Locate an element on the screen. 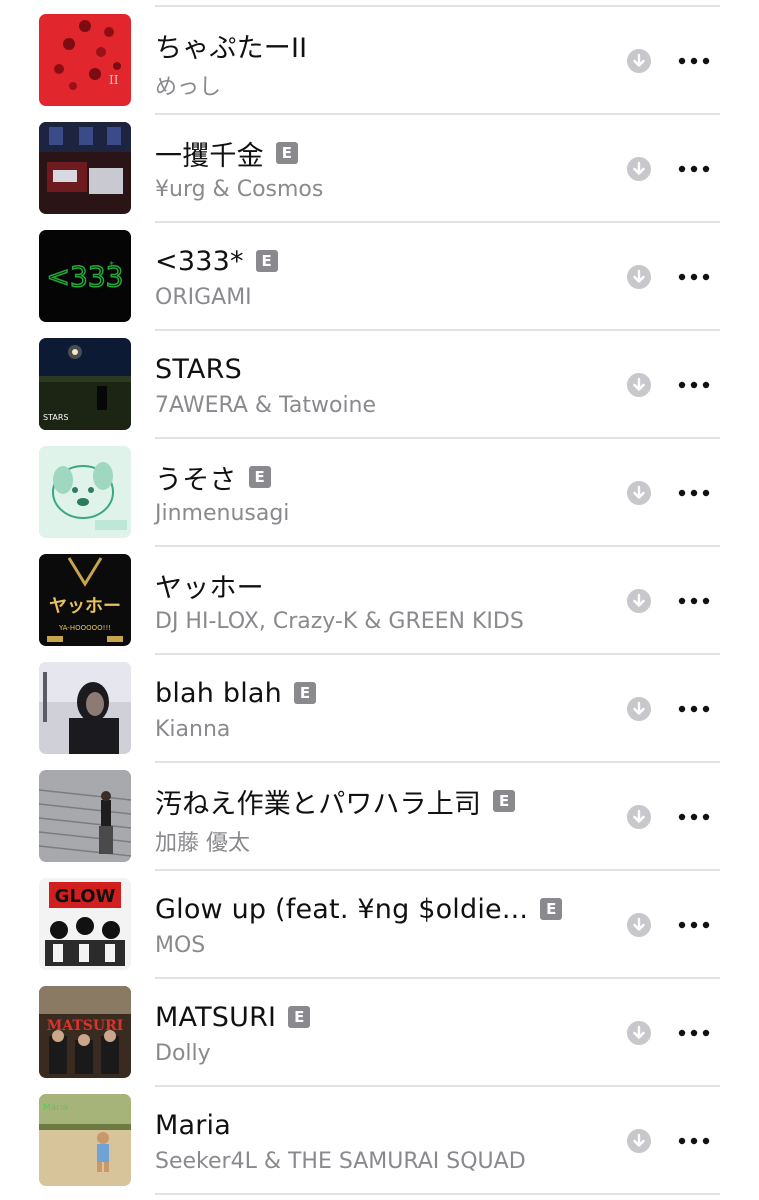 This screenshot has height=1200, width=759. song-title: ちゃぷたーII is located at coordinates (231, 48).